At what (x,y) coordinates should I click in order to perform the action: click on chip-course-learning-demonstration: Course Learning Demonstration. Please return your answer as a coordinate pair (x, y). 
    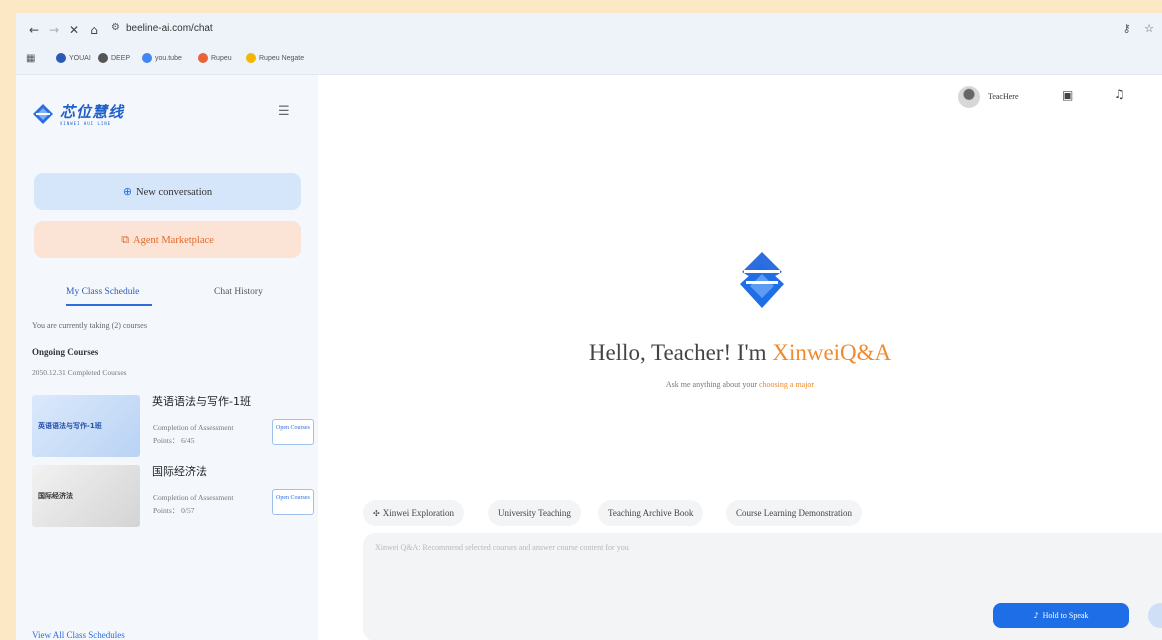
    Looking at the image, I should click on (794, 513).